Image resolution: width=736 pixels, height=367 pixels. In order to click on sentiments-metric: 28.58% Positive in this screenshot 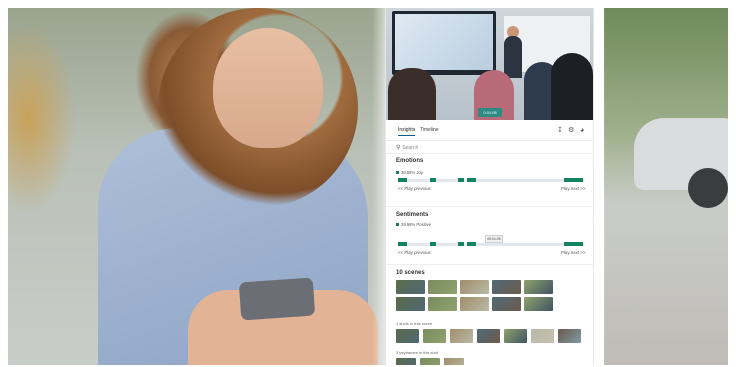, I will do `click(413, 224)`.